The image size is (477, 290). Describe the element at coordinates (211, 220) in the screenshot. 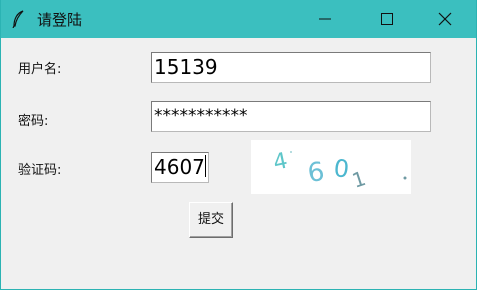

I see `submit-button: 提交` at that location.